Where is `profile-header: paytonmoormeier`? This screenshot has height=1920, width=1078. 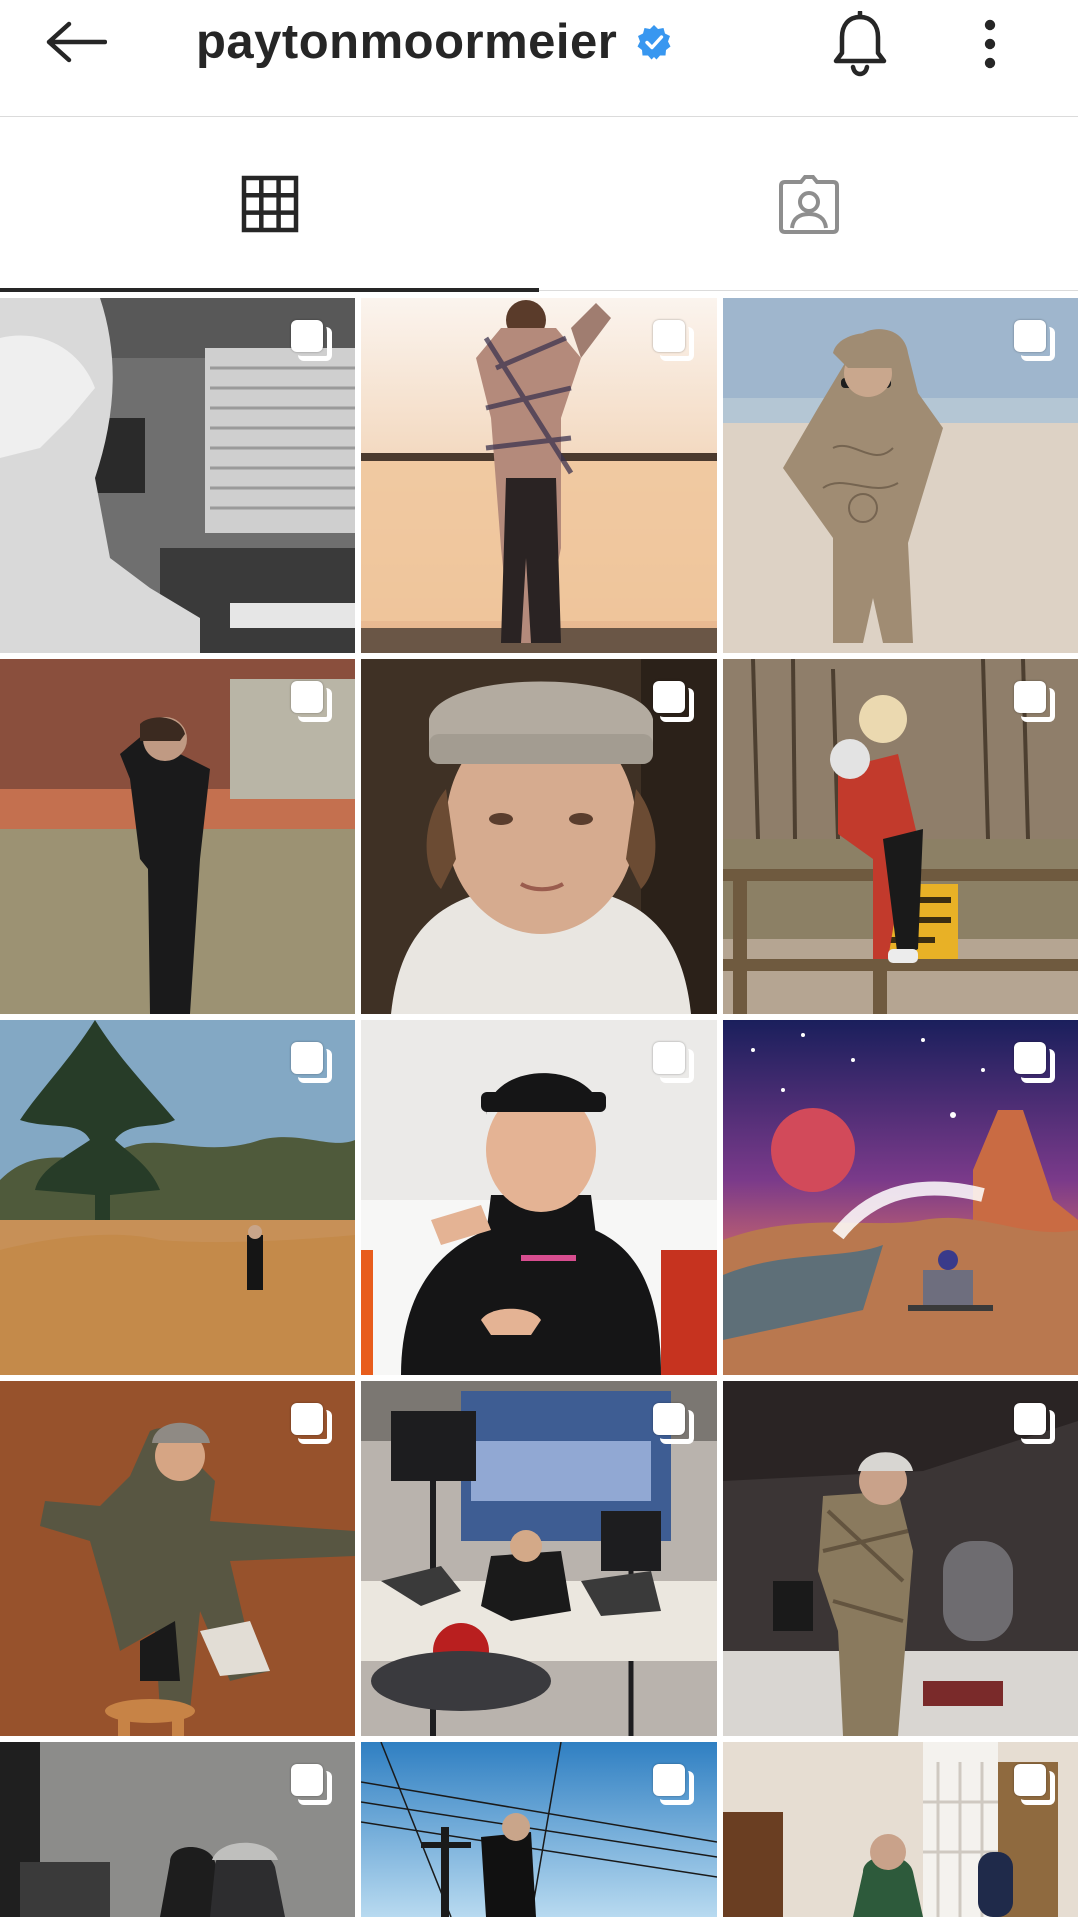 profile-header: paytonmoormeier is located at coordinates (539, 58).